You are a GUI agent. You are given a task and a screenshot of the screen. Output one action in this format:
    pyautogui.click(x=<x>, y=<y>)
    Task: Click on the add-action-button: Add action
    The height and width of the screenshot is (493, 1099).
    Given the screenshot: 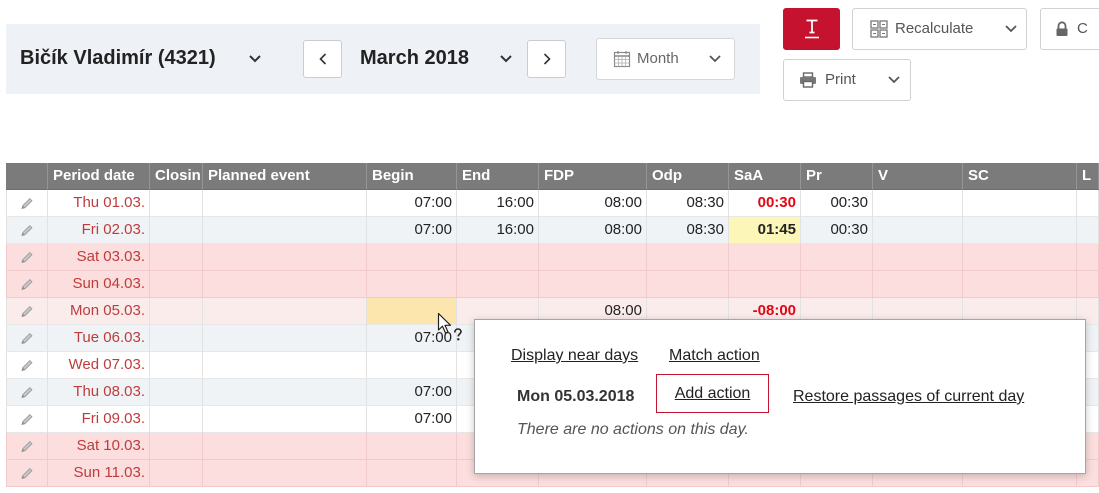 What is the action you would take?
    pyautogui.click(x=712, y=393)
    